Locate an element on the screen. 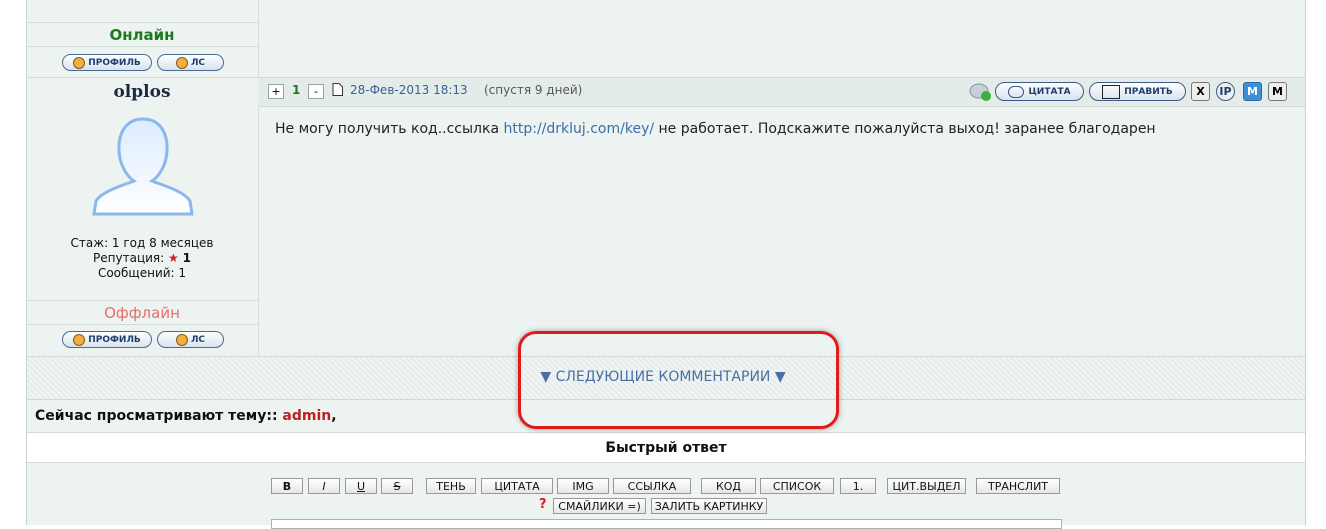  post-link: http://drkluj.com/key/ is located at coordinates (578, 129).